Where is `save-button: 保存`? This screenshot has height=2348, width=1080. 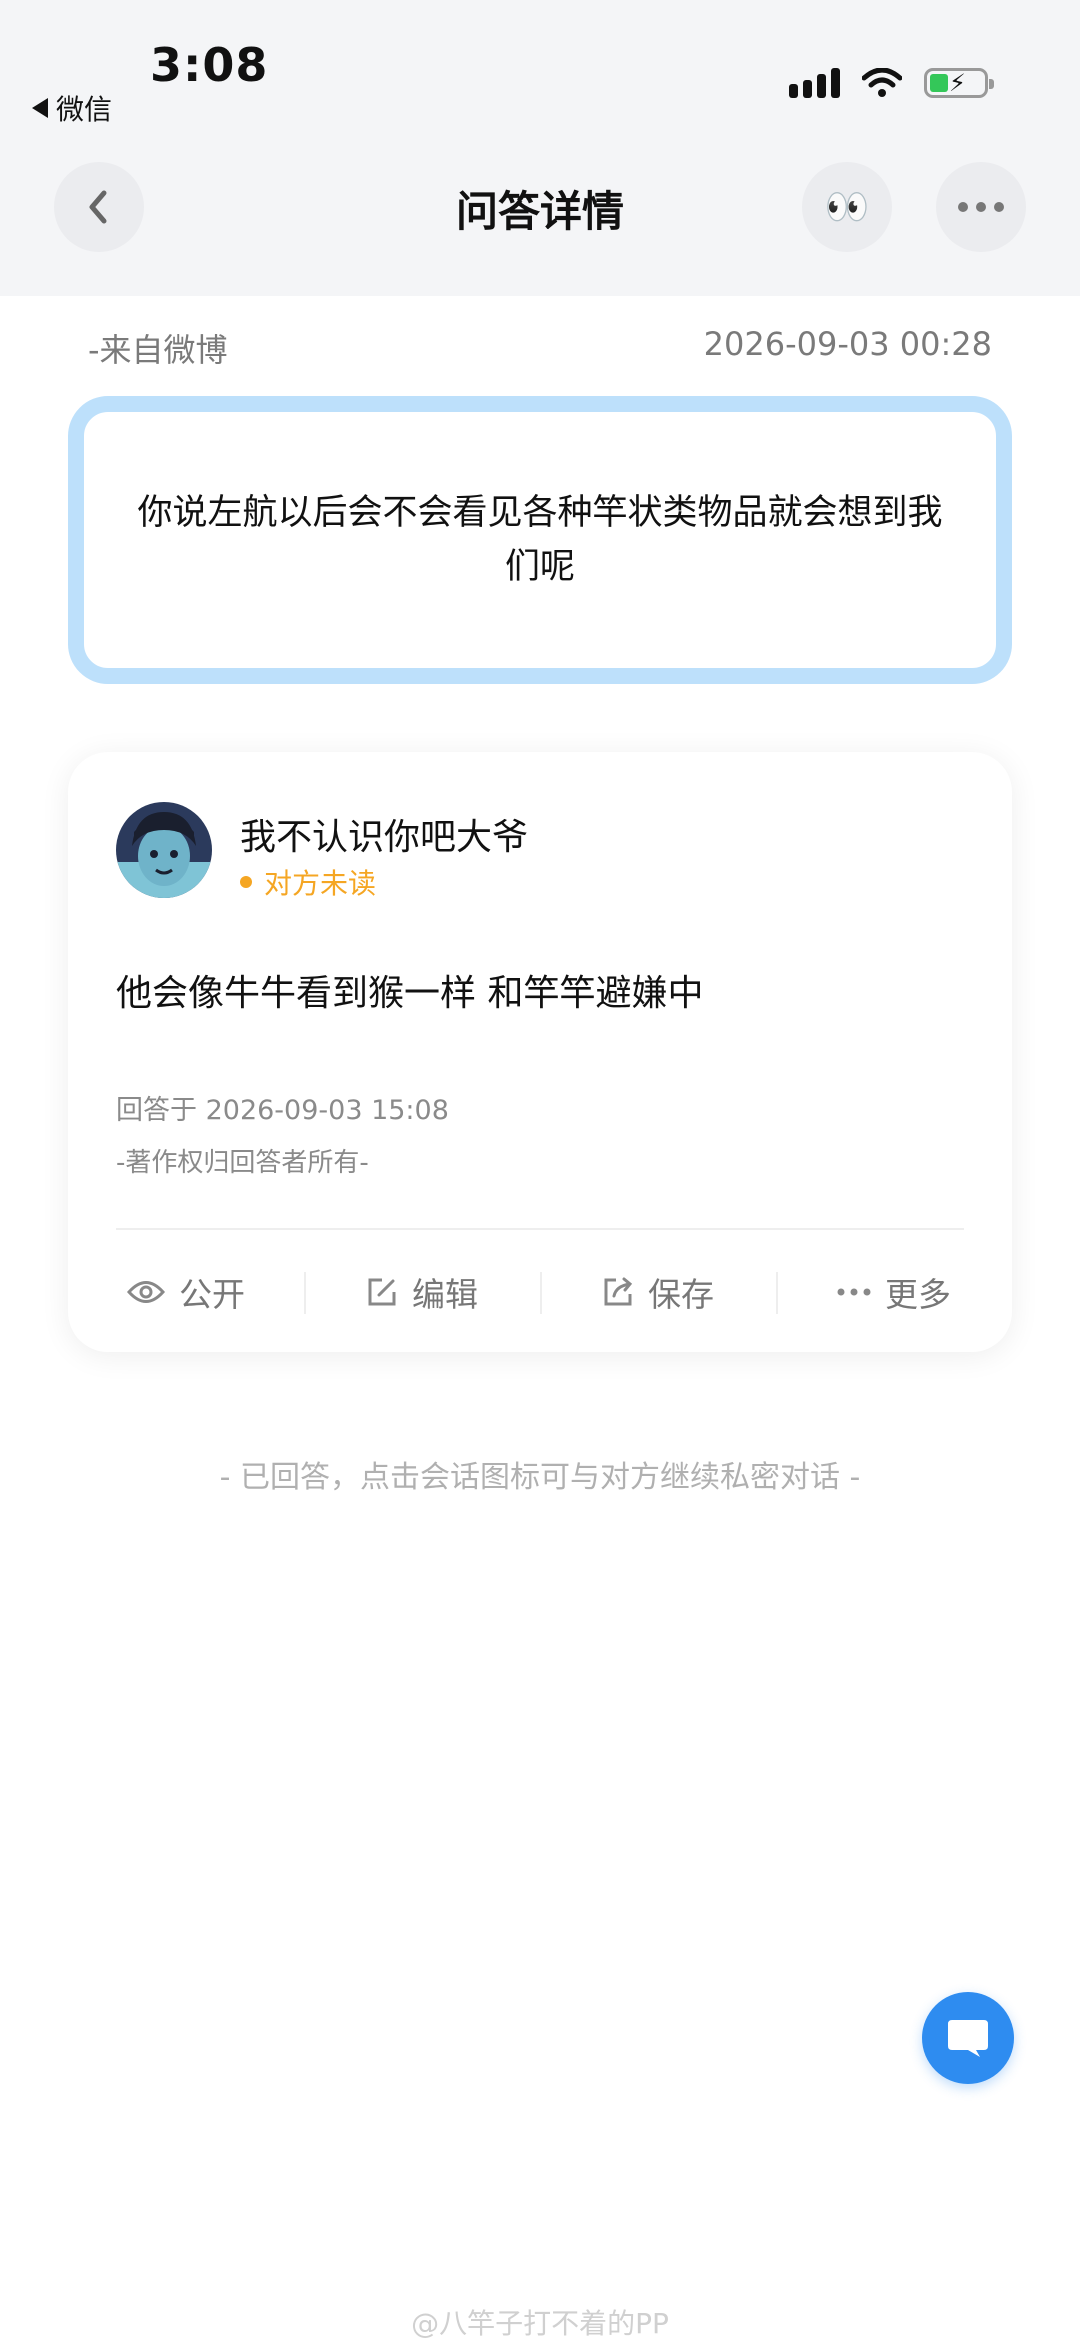
save-button: 保存 is located at coordinates (658, 1292).